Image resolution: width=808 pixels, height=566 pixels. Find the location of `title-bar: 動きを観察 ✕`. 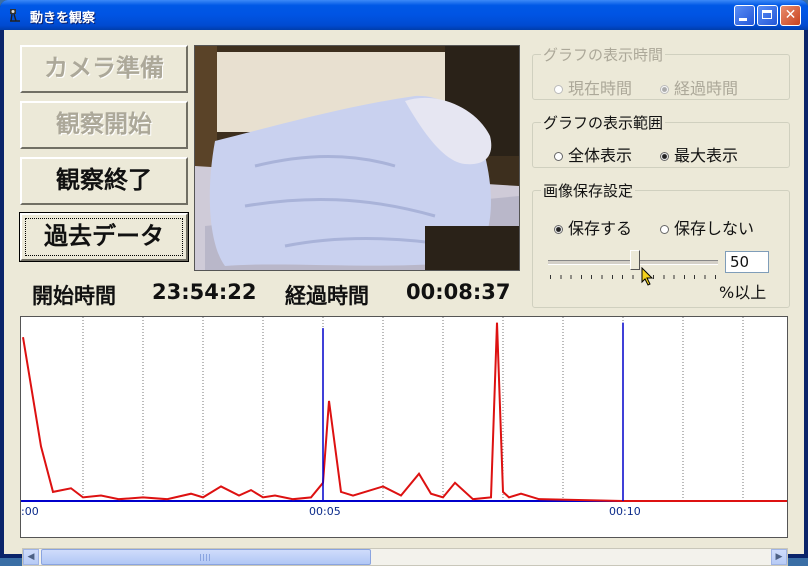

title-bar: 動きを観察 ✕ is located at coordinates (404, 15).